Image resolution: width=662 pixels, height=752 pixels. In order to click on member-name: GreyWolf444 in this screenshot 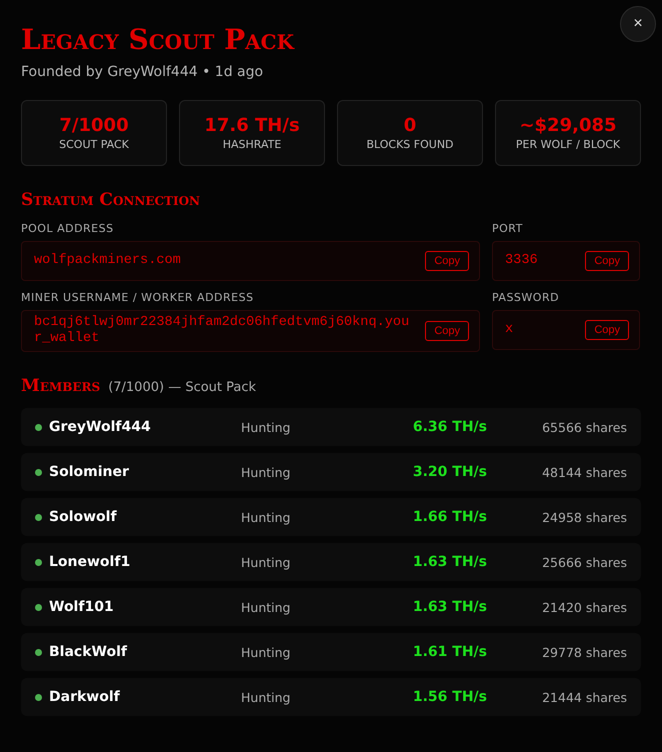, I will do `click(100, 427)`.